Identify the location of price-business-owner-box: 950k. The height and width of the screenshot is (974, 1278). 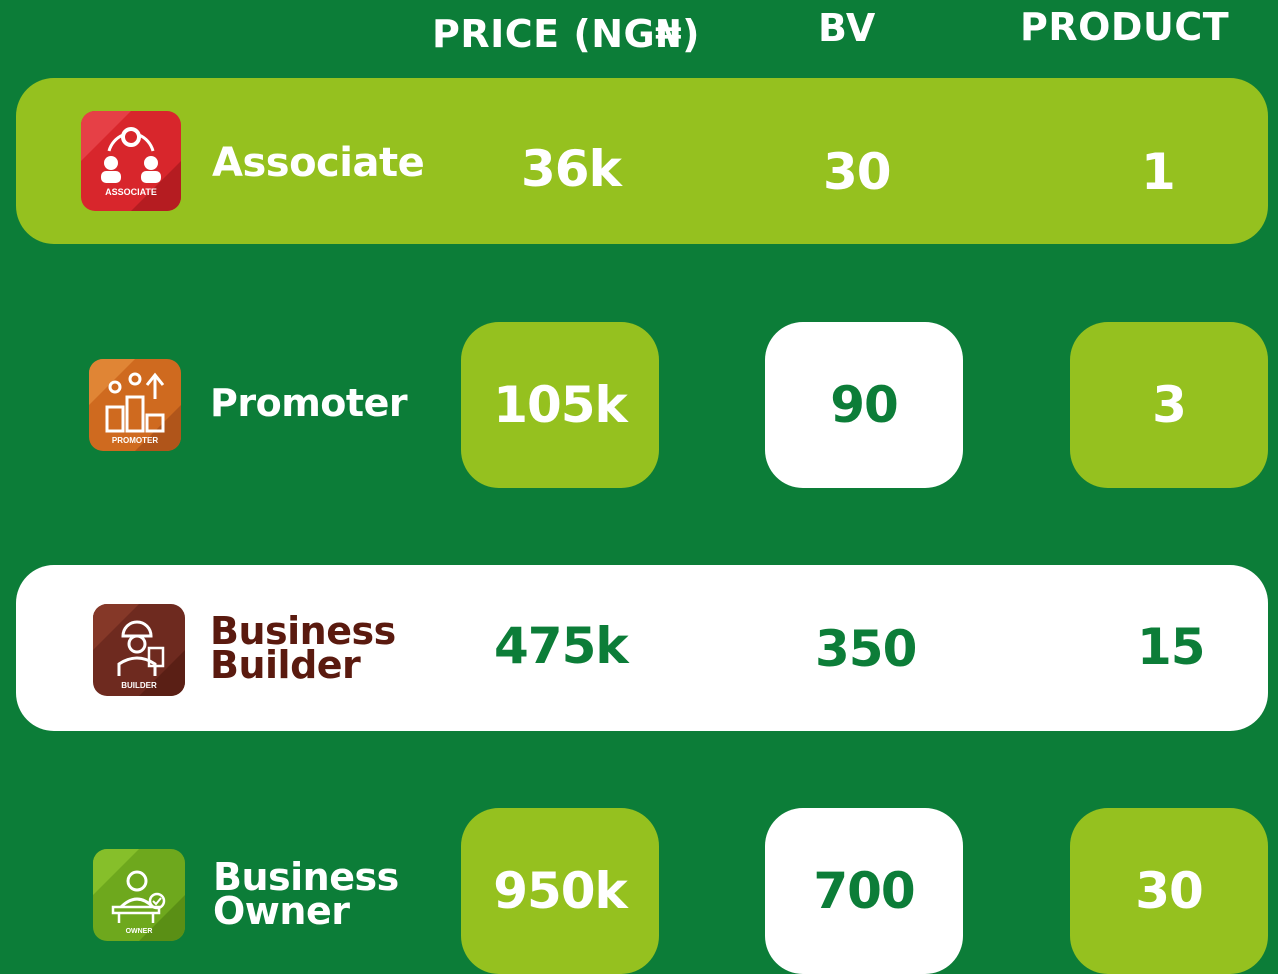
(560, 891).